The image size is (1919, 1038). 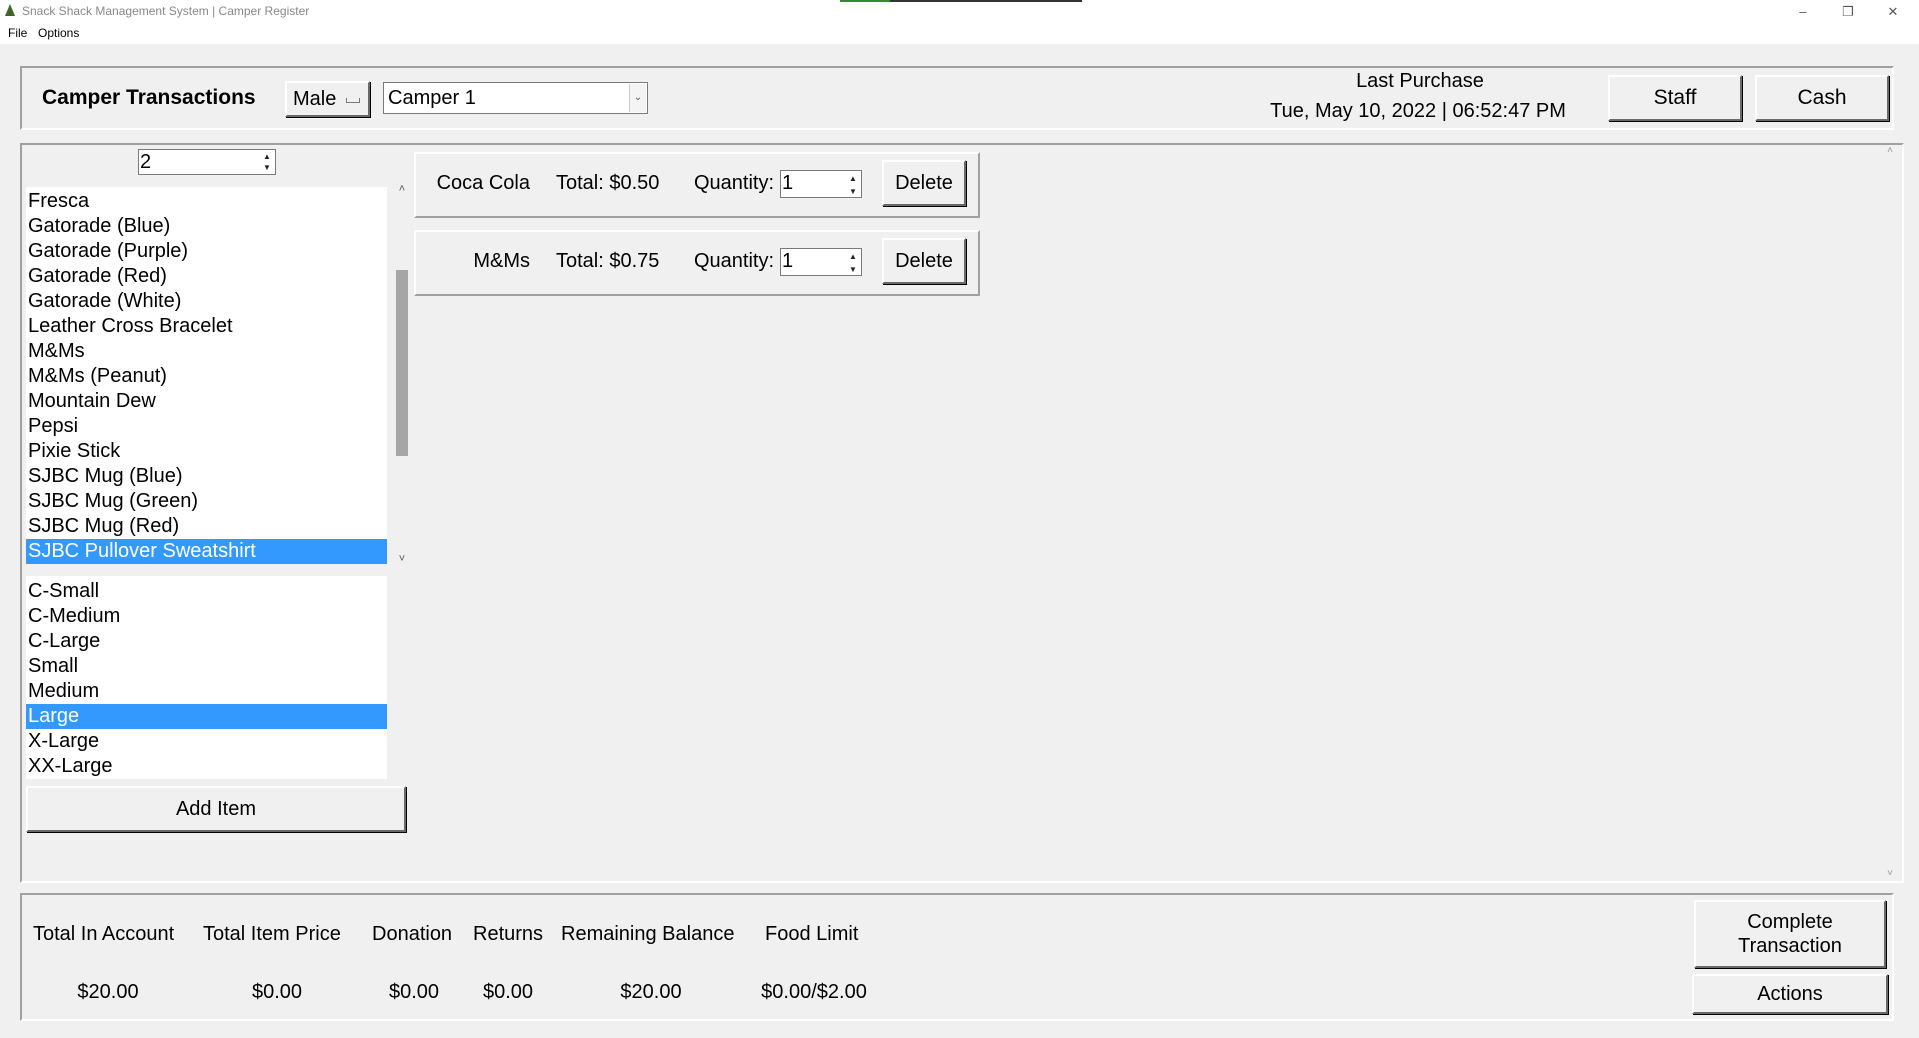 What do you see at coordinates (402, 189) in the screenshot?
I see `chevron-up-icon: ˄` at bounding box center [402, 189].